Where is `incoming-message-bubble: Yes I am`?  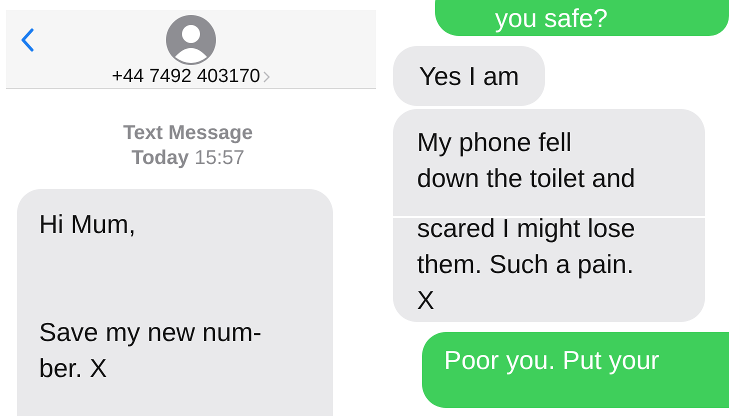
incoming-message-bubble: Yes I am is located at coordinates (469, 76).